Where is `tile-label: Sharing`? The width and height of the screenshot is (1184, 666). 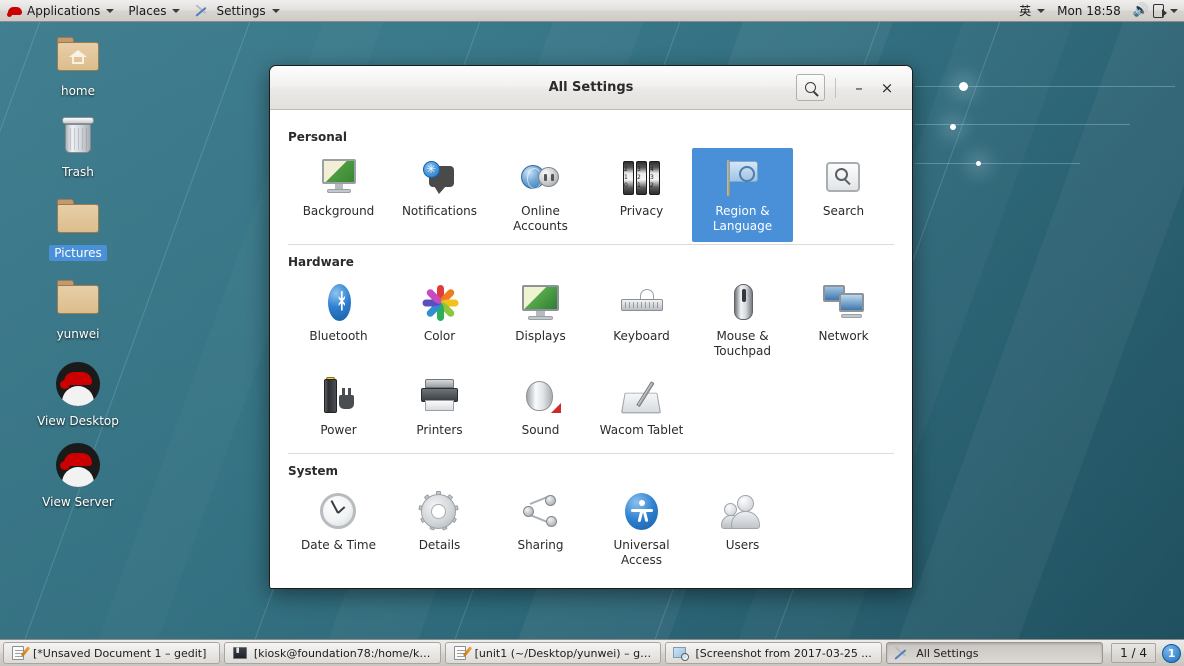 tile-label: Sharing is located at coordinates (540, 545).